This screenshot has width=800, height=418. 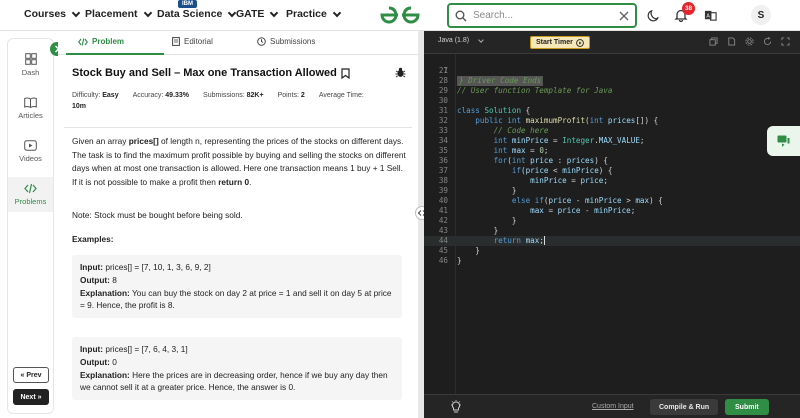 I want to click on code-line: 35 int max = 0;, so click(x=612, y=151).